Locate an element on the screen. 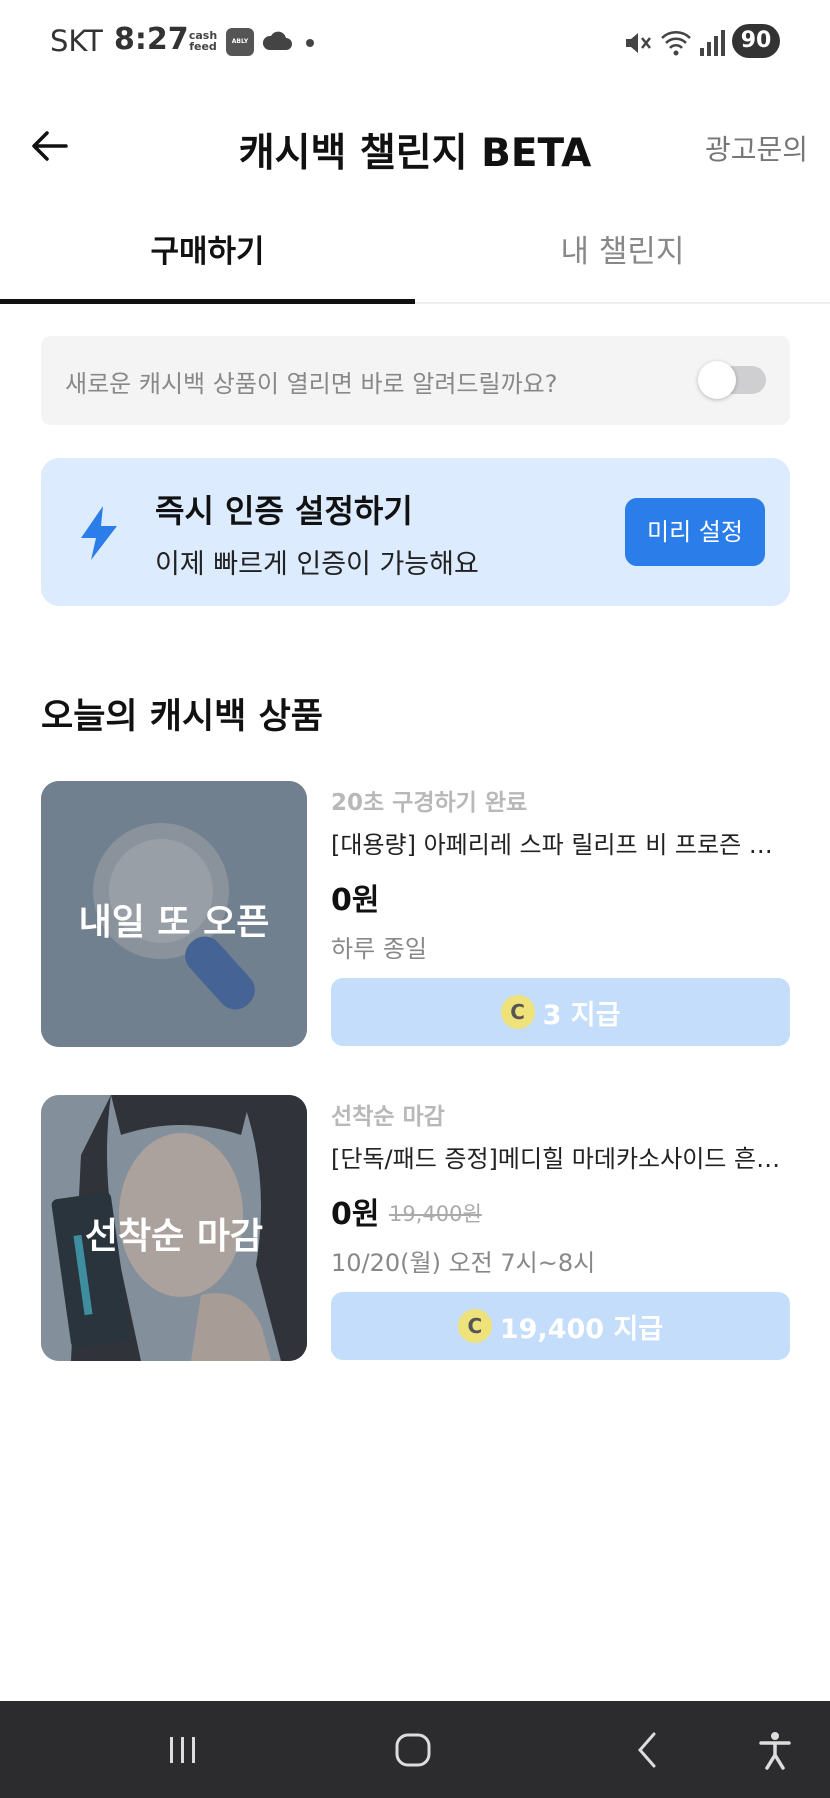 This screenshot has width=830, height=1798. system-nav-bar is located at coordinates (415, 1749).